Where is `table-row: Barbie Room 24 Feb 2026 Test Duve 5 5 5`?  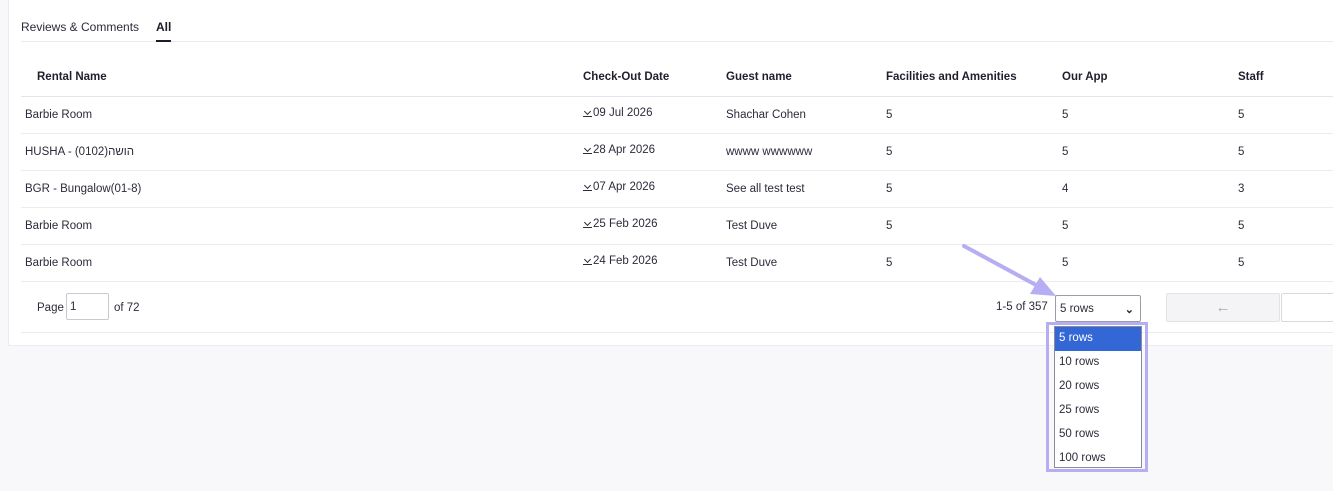 table-row: Barbie Room 24 Feb 2026 Test Duve 5 5 5 is located at coordinates (677, 263).